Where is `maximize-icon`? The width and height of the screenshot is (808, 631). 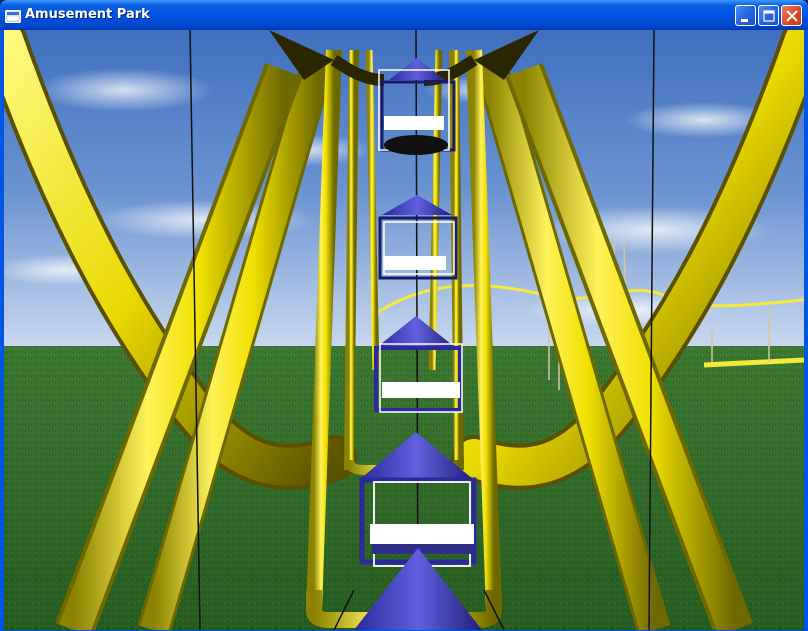 maximize-icon is located at coordinates (769, 16).